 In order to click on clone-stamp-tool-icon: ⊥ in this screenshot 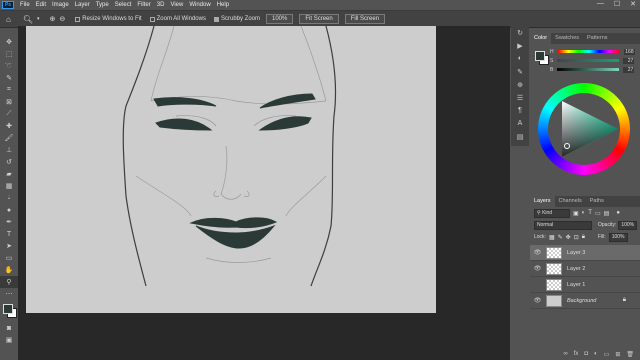, I will do `click(9, 150)`.